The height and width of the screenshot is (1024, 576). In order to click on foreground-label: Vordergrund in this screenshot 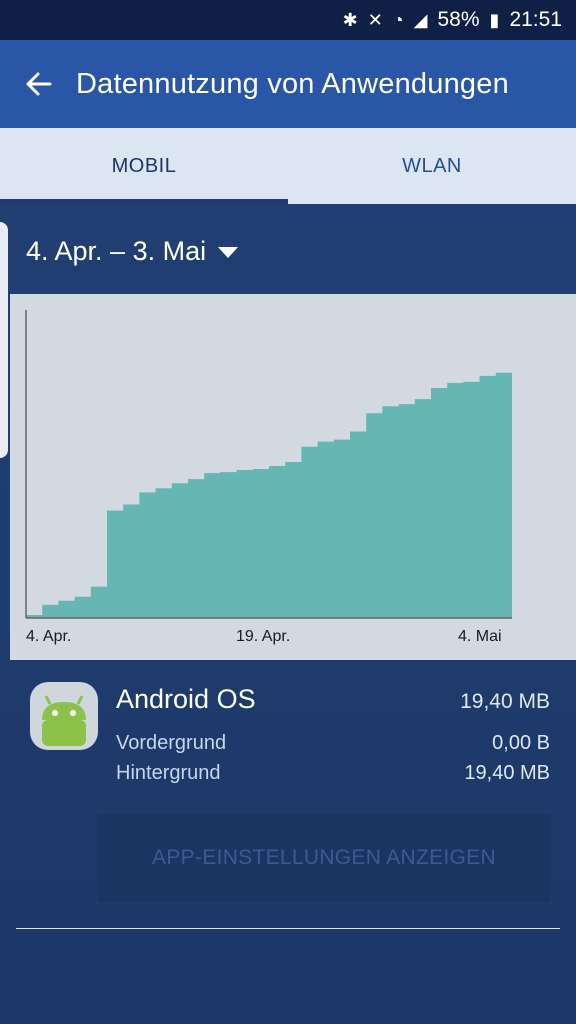, I will do `click(171, 743)`.